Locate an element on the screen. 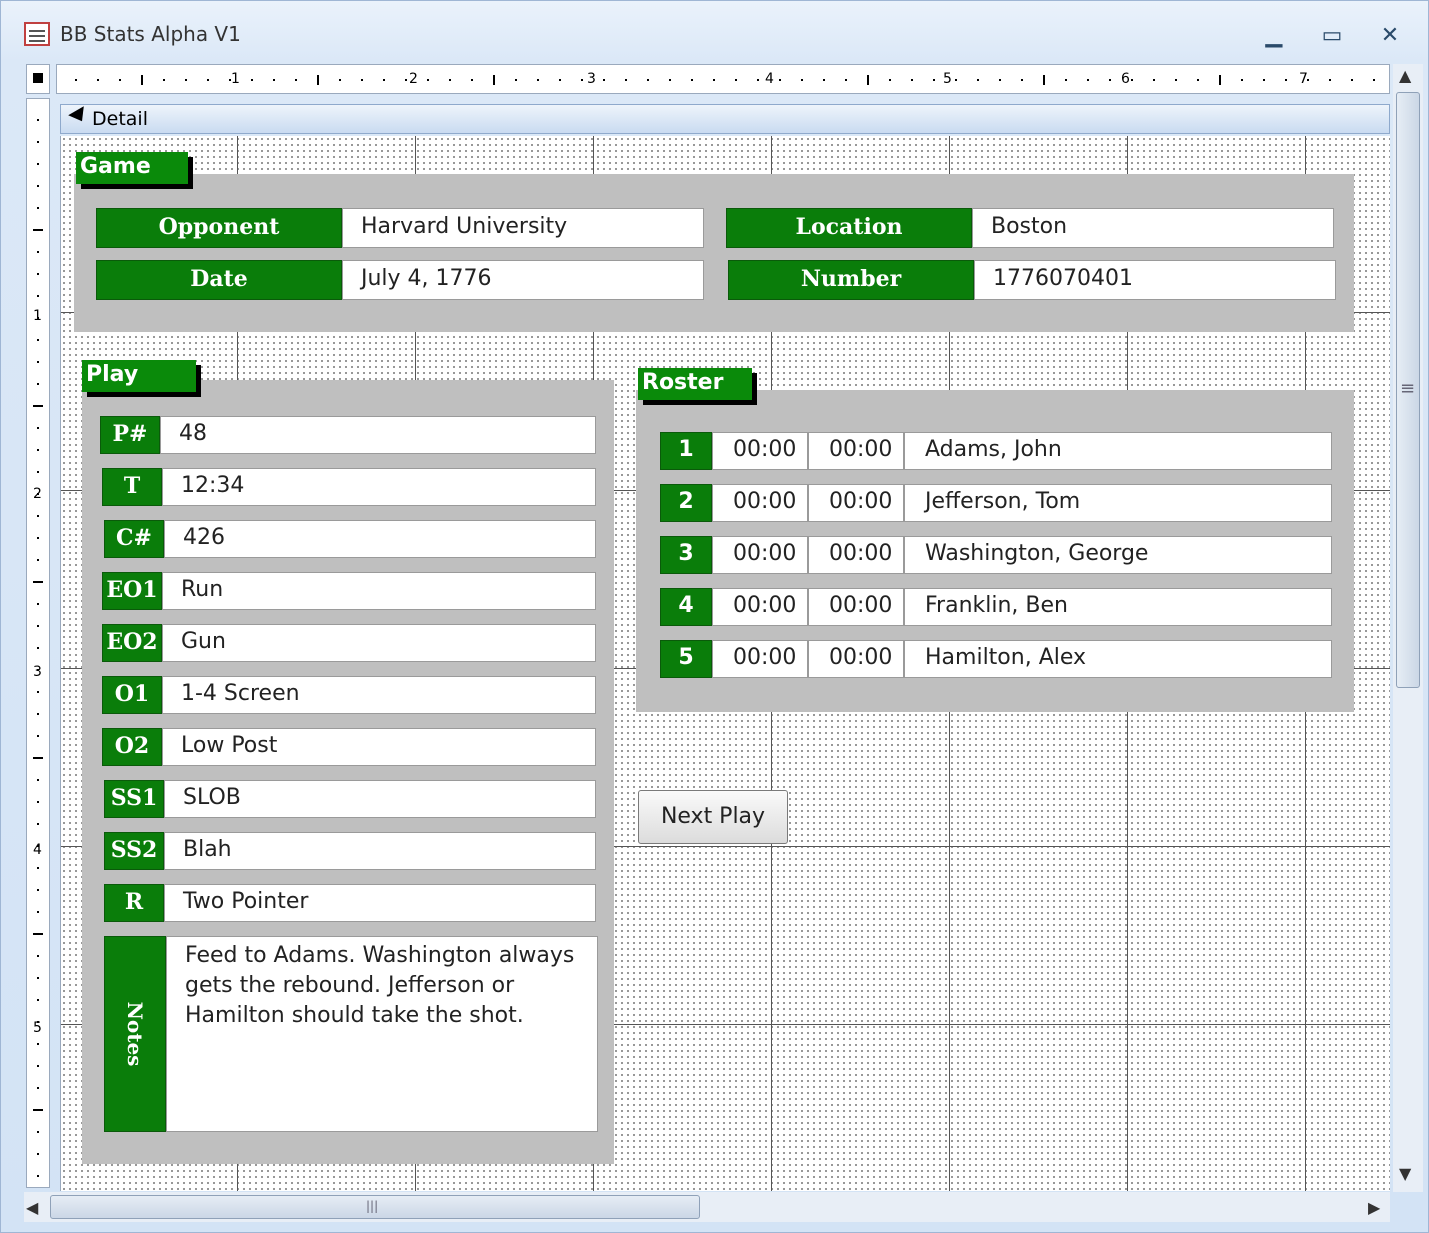 This screenshot has width=1429, height=1233. notes-label-box: Notes is located at coordinates (135, 1034).